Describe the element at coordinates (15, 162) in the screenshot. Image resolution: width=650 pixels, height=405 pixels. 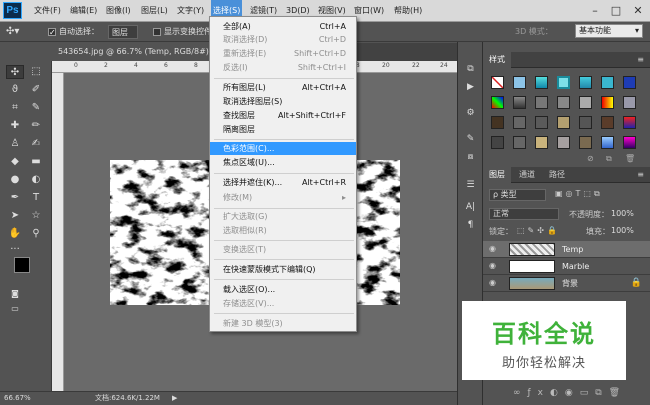
I see `eraser-tool-icon: ◆` at that location.